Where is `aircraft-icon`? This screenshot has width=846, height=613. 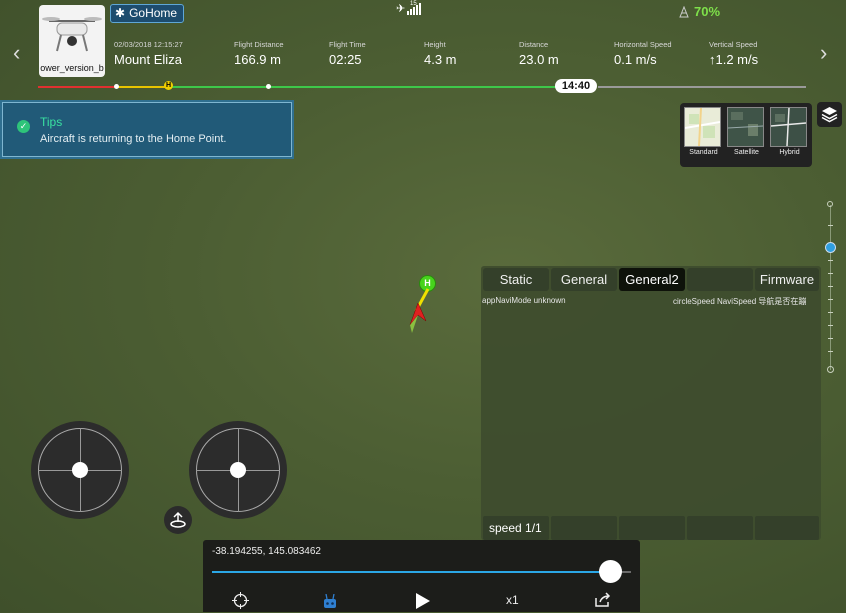
aircraft-icon is located at coordinates (419, 310).